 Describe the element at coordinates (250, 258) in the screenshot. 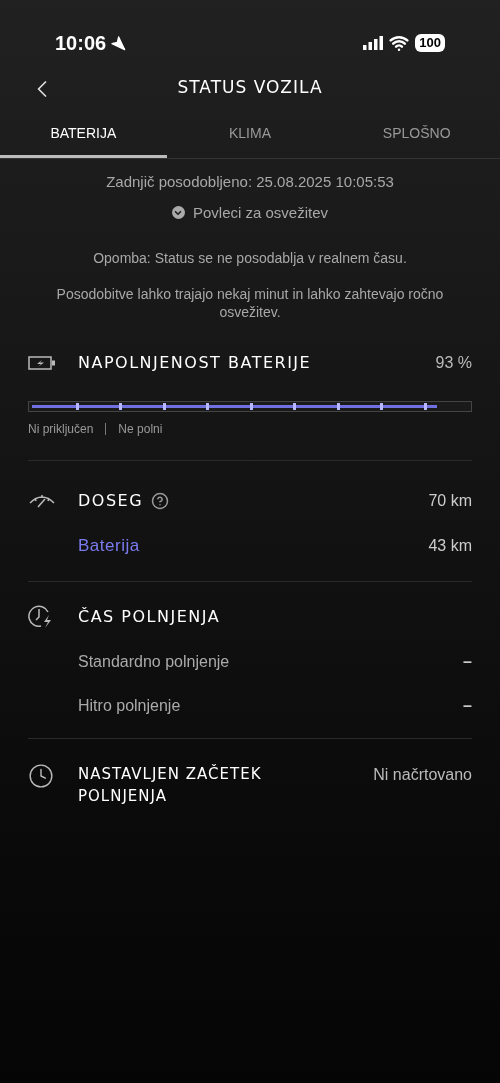

I see `note-text: Opomba: Status se ne posodablja v realnem času.` at that location.